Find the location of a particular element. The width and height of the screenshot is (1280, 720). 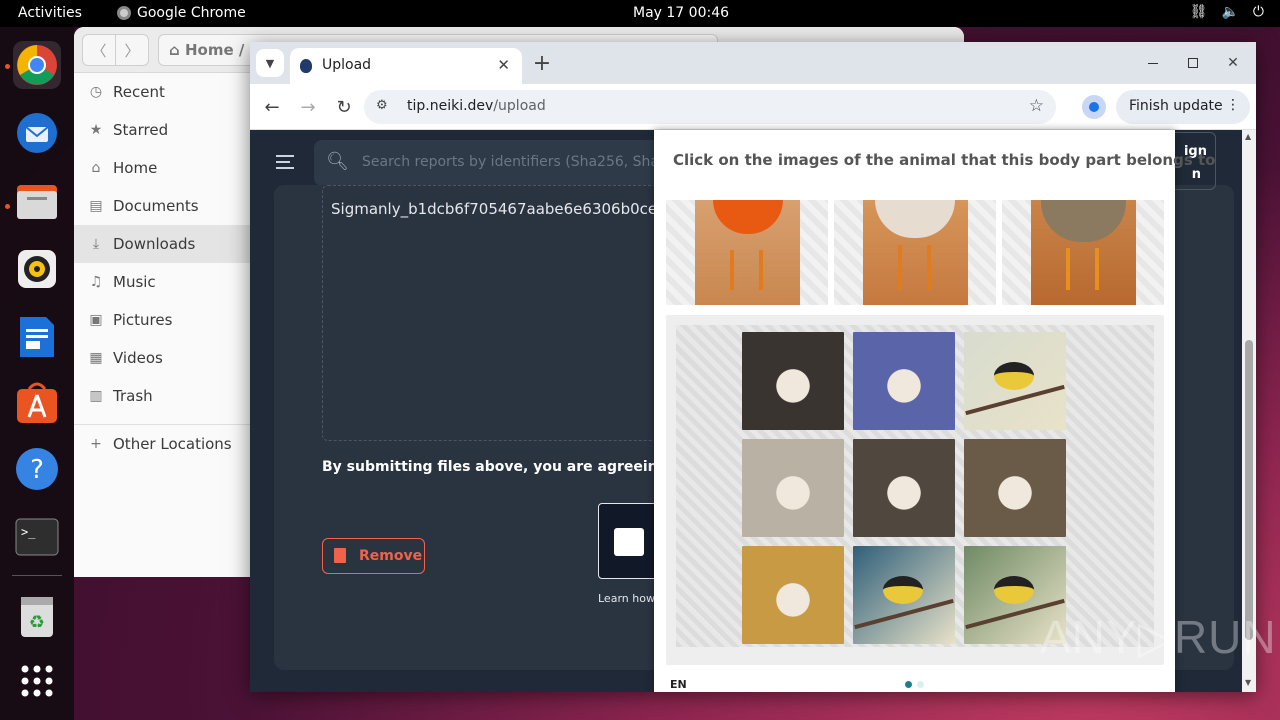

app-name: Google Chrome is located at coordinates (191, 13).